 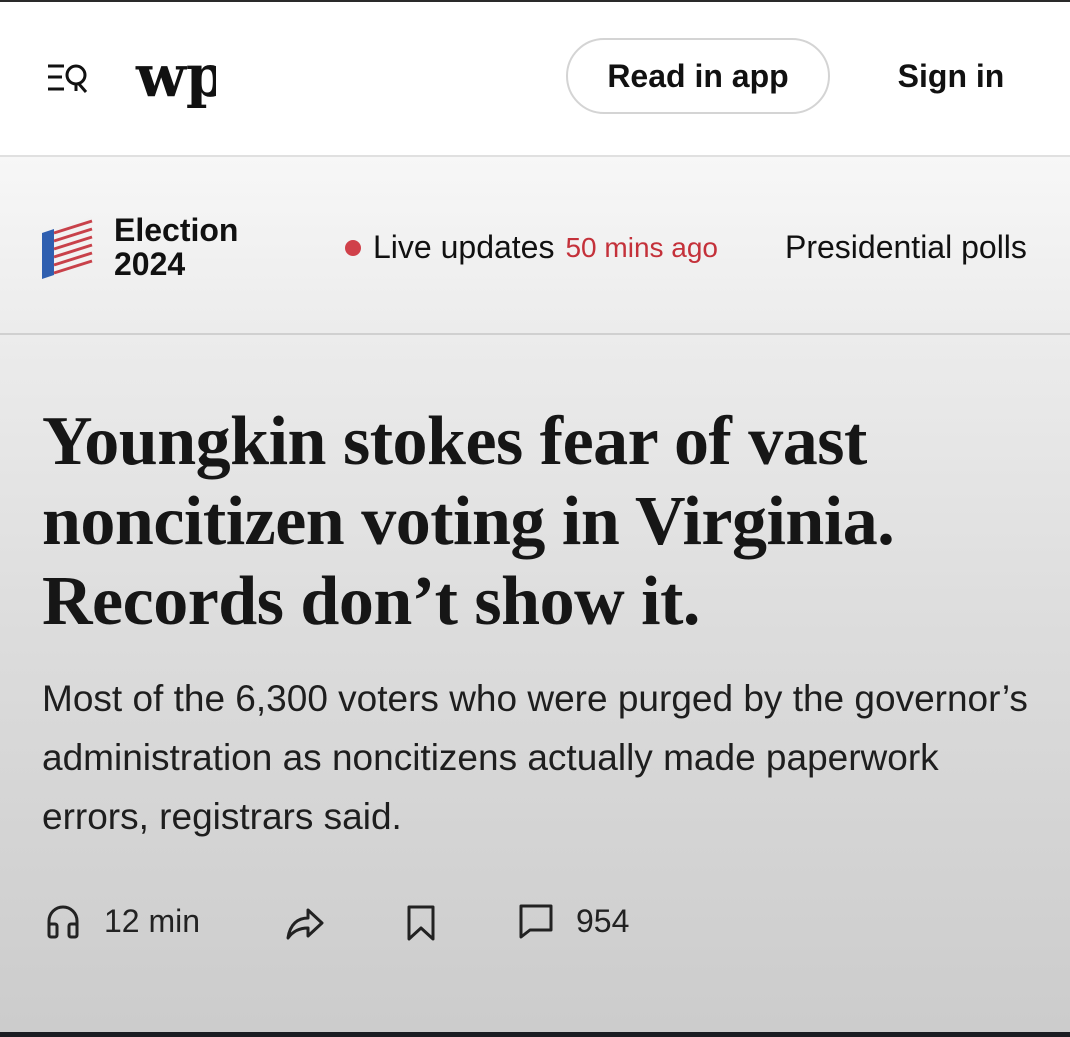 What do you see at coordinates (152, 920) in the screenshot?
I see `listen-duration: 12 min` at bounding box center [152, 920].